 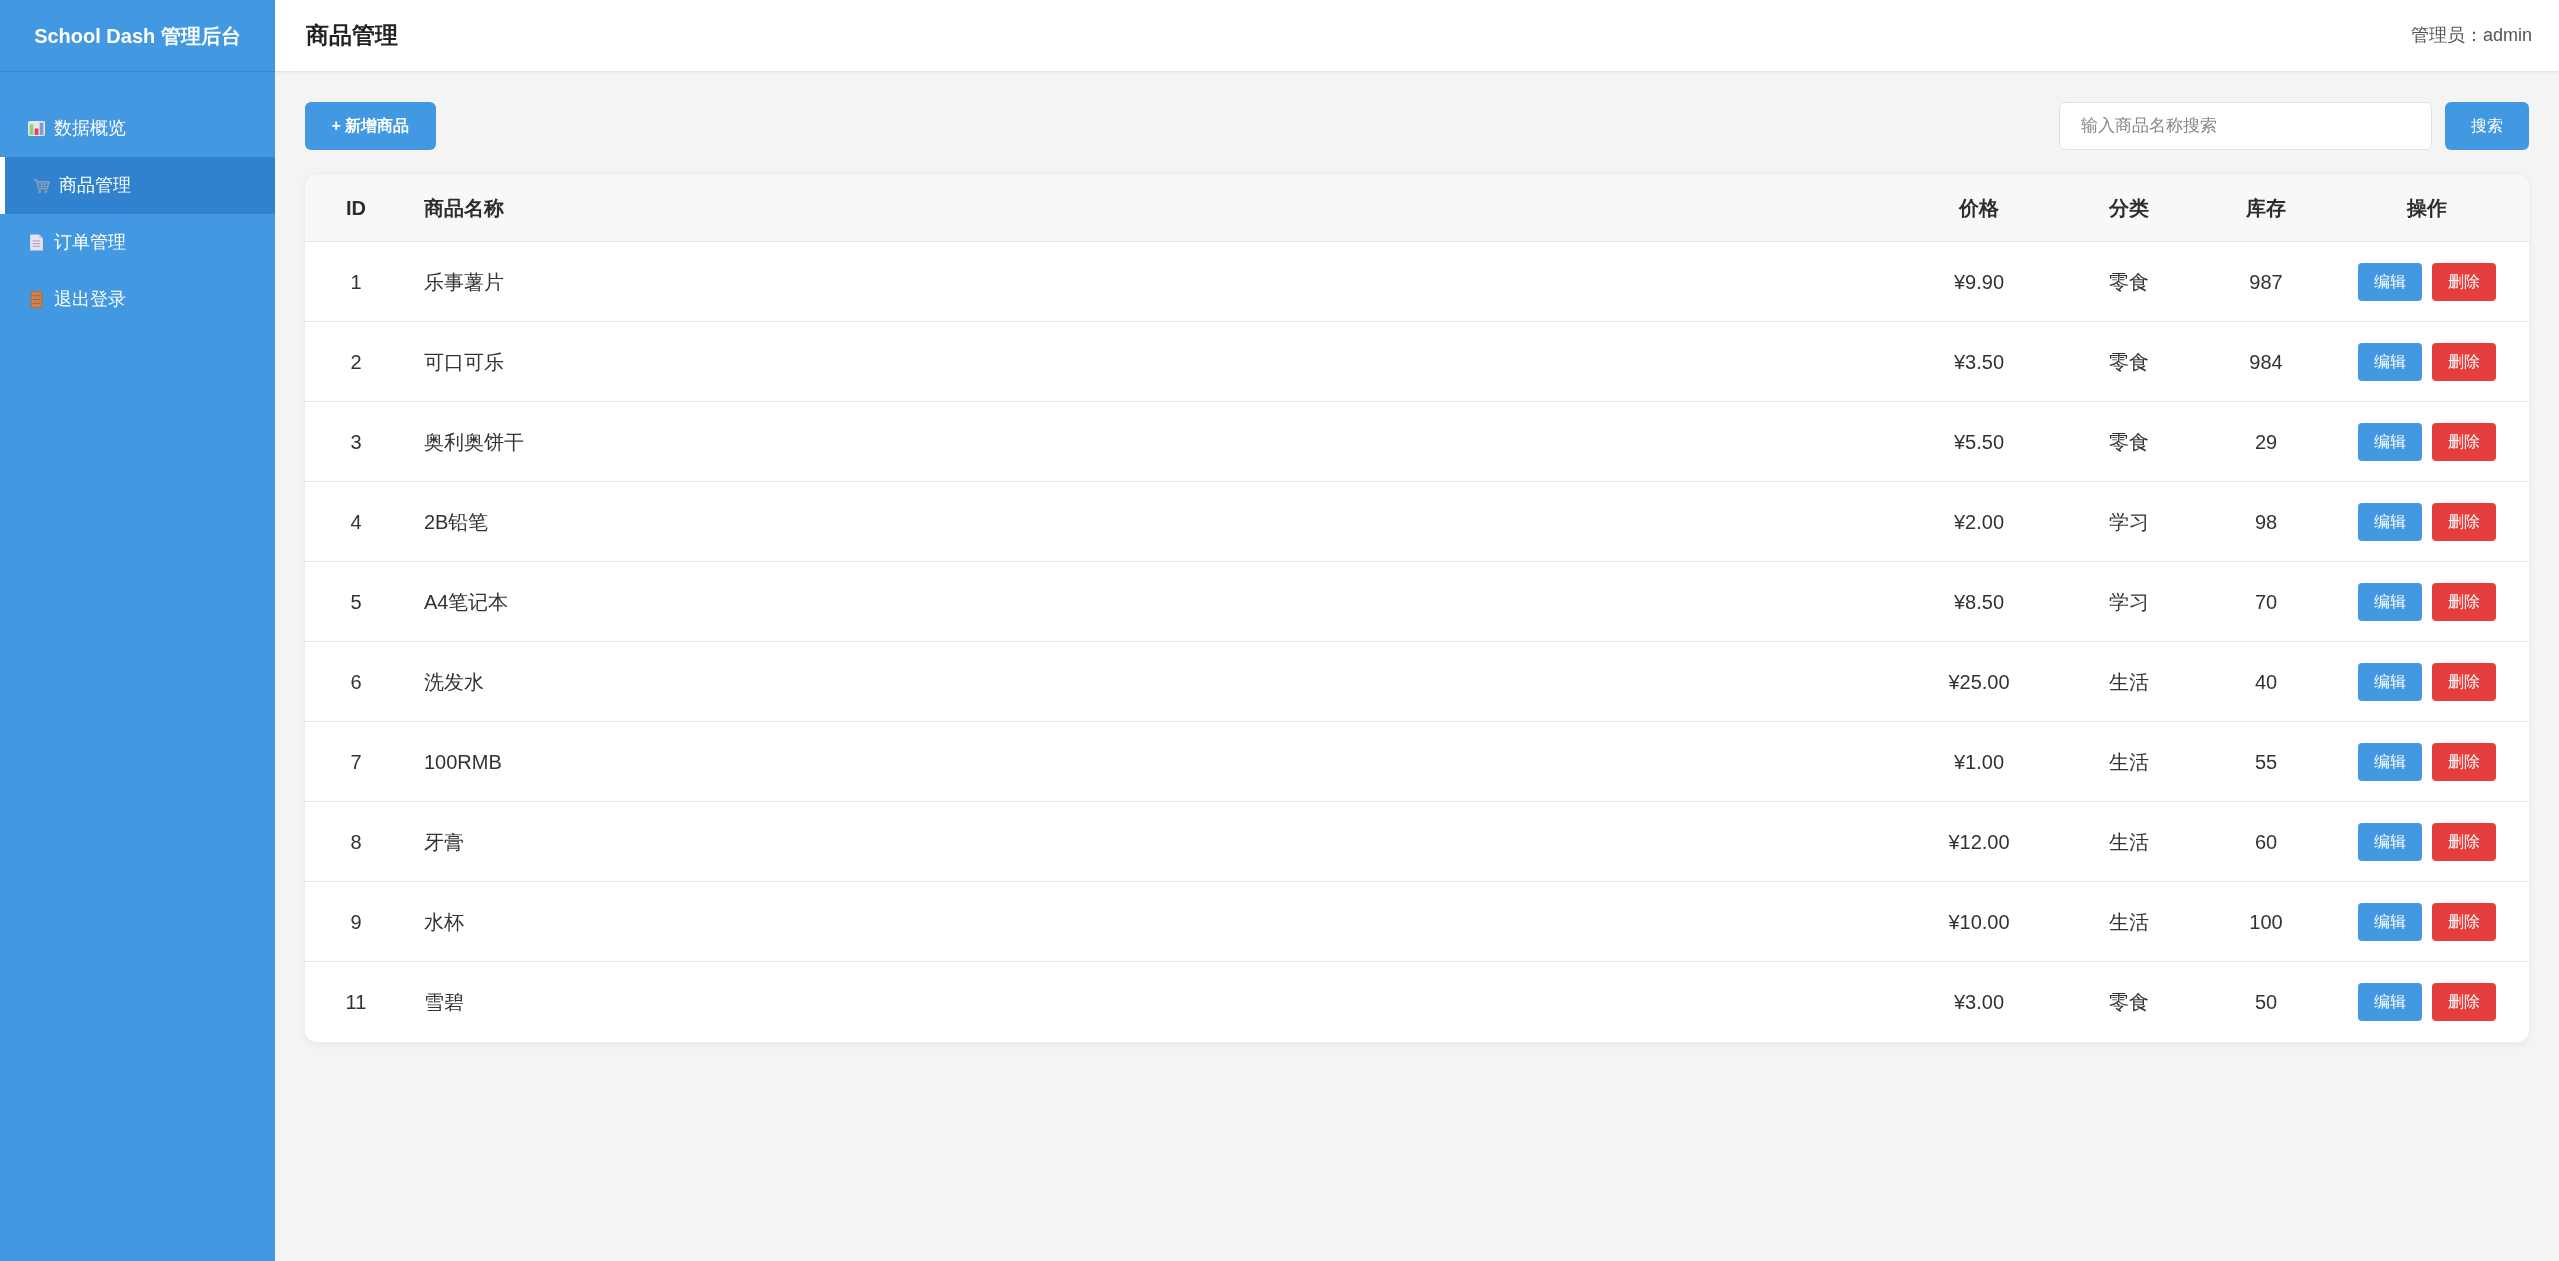 What do you see at coordinates (466, 602) in the screenshot?
I see `table-cell-text: A4笔记本` at bounding box center [466, 602].